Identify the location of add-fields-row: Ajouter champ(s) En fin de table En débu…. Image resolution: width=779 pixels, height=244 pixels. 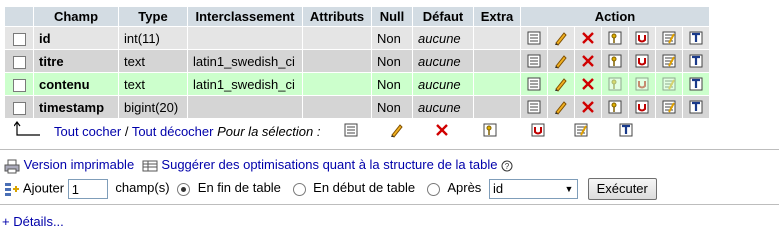
(330, 189).